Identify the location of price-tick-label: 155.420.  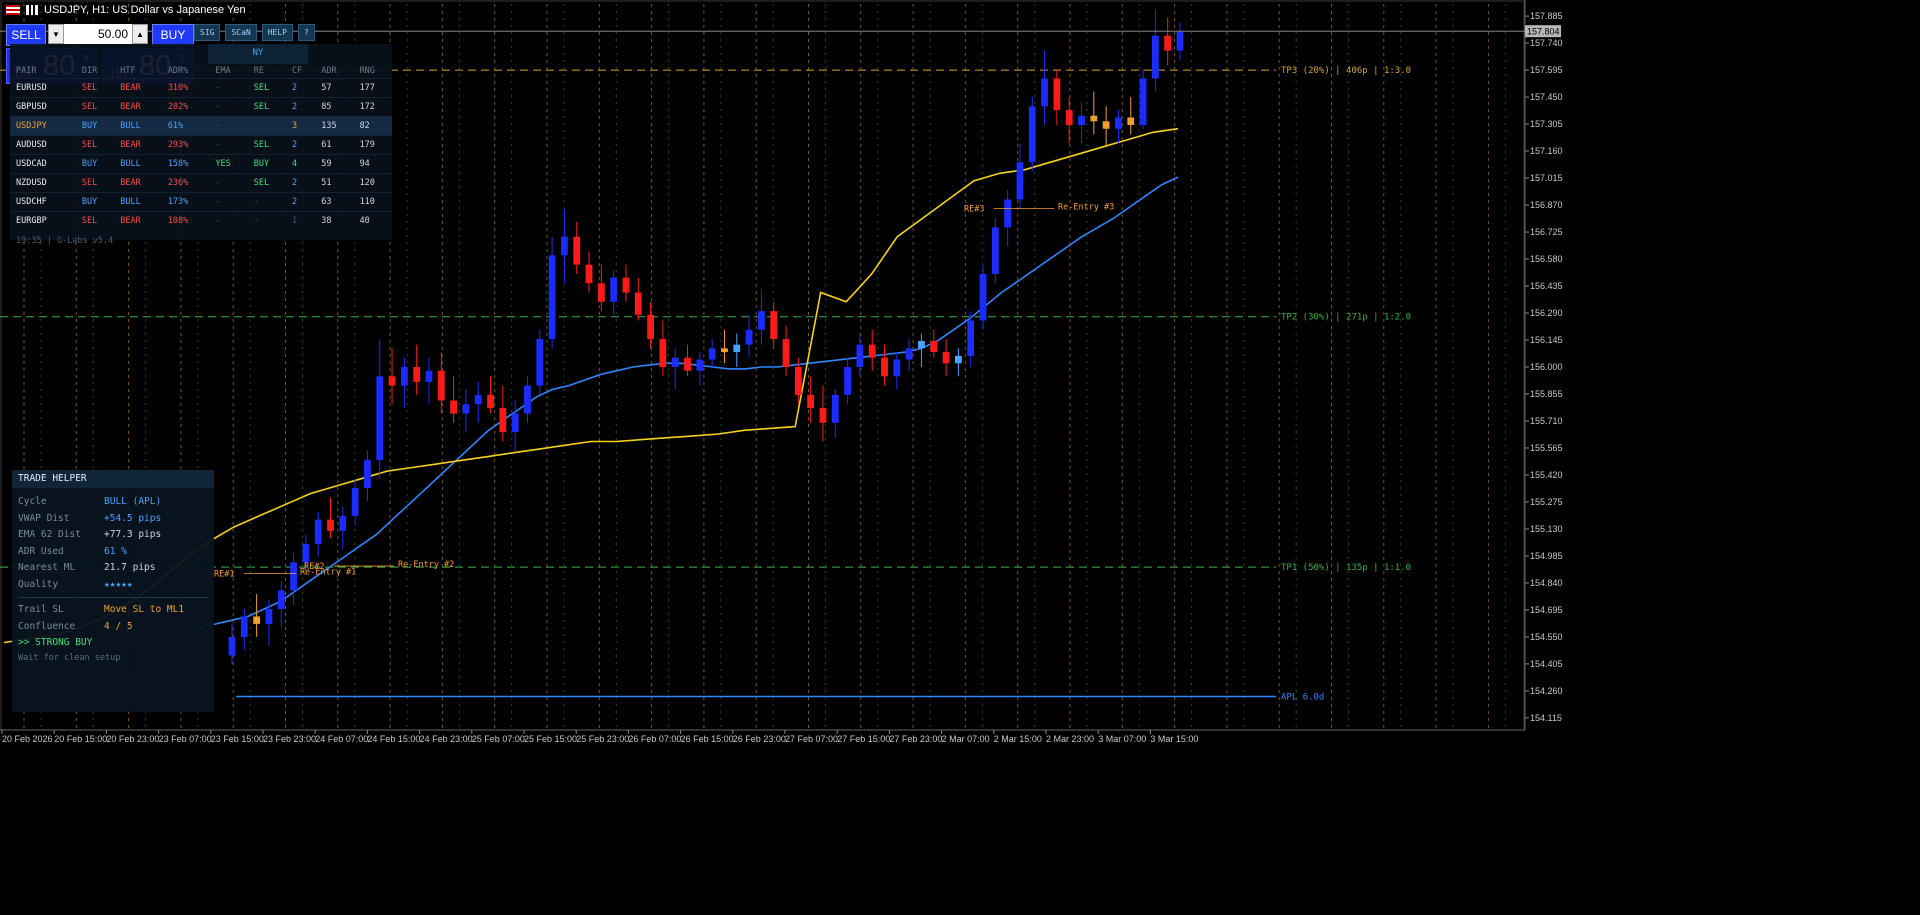
(1546, 475).